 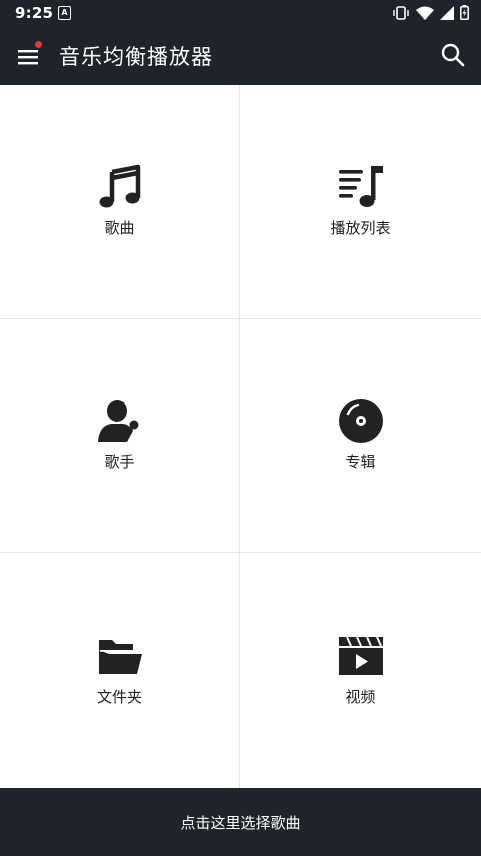 I want to click on music-note-icon, so click(x=120, y=187).